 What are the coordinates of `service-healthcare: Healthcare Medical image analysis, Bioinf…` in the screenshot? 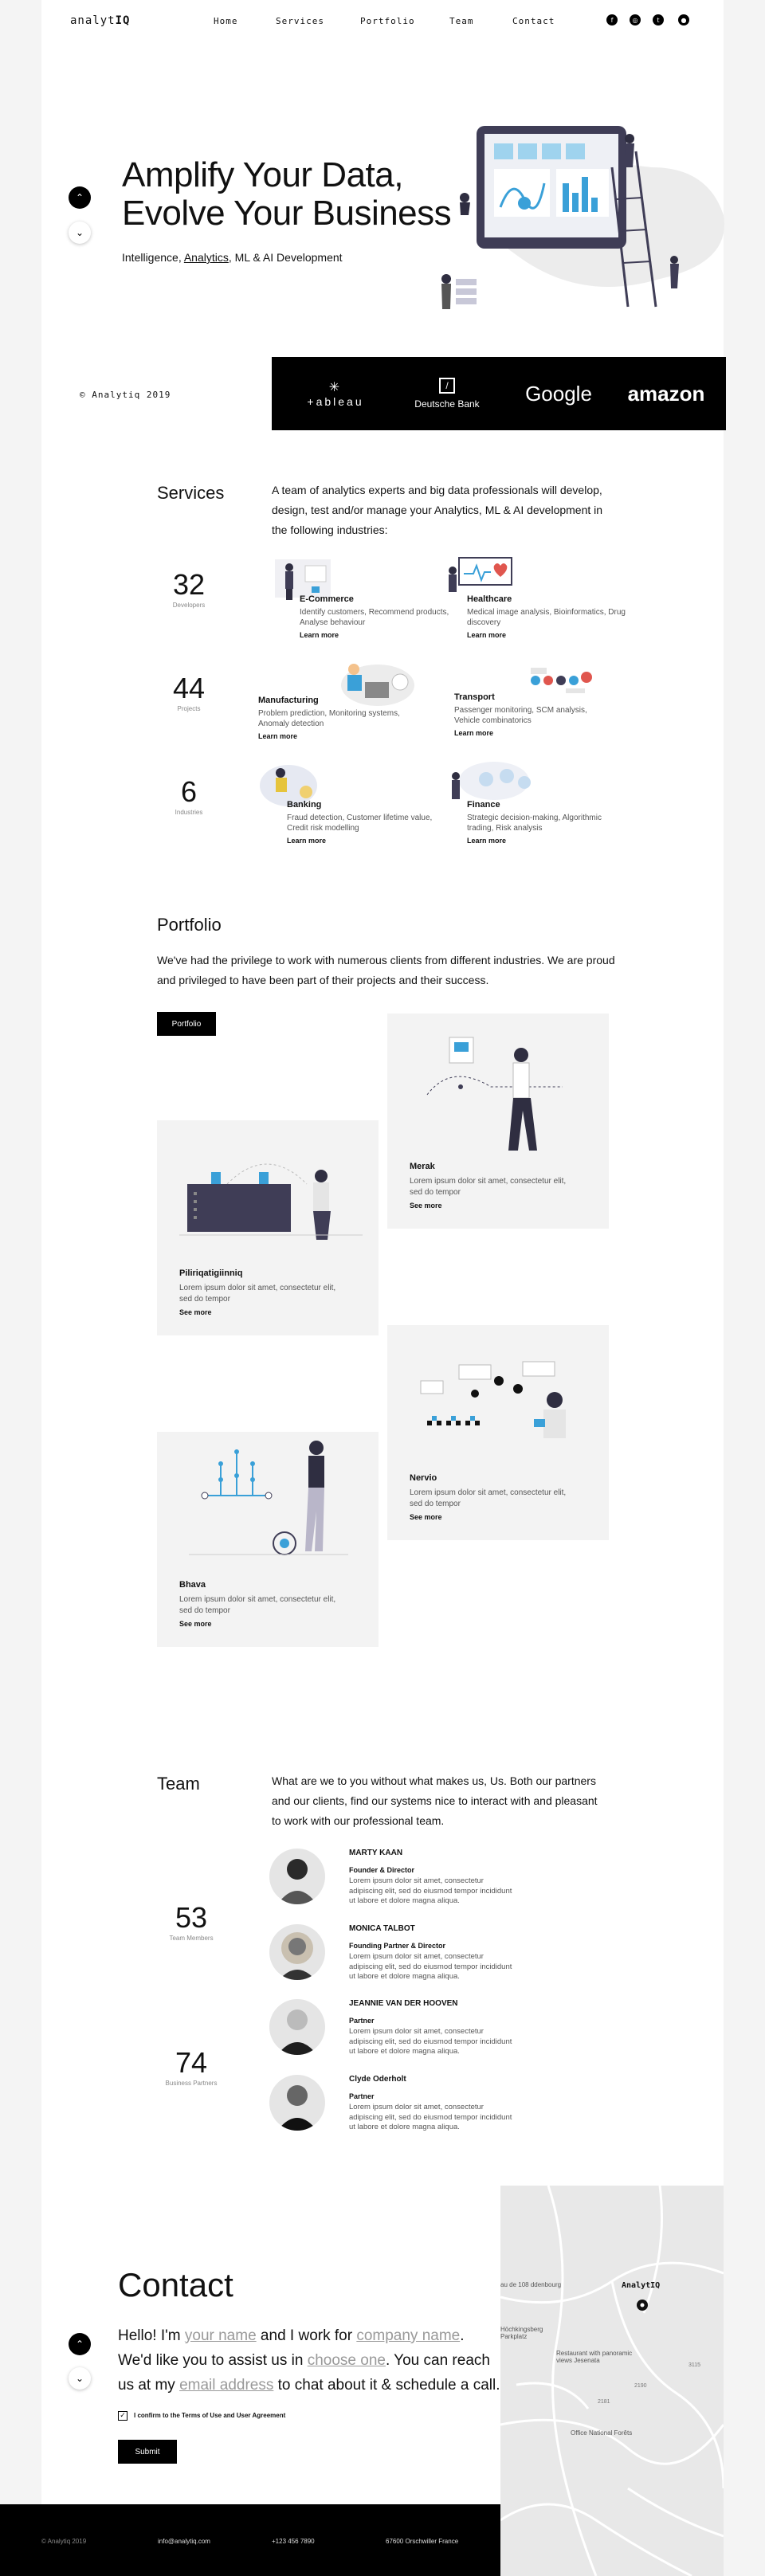 It's located at (546, 616).